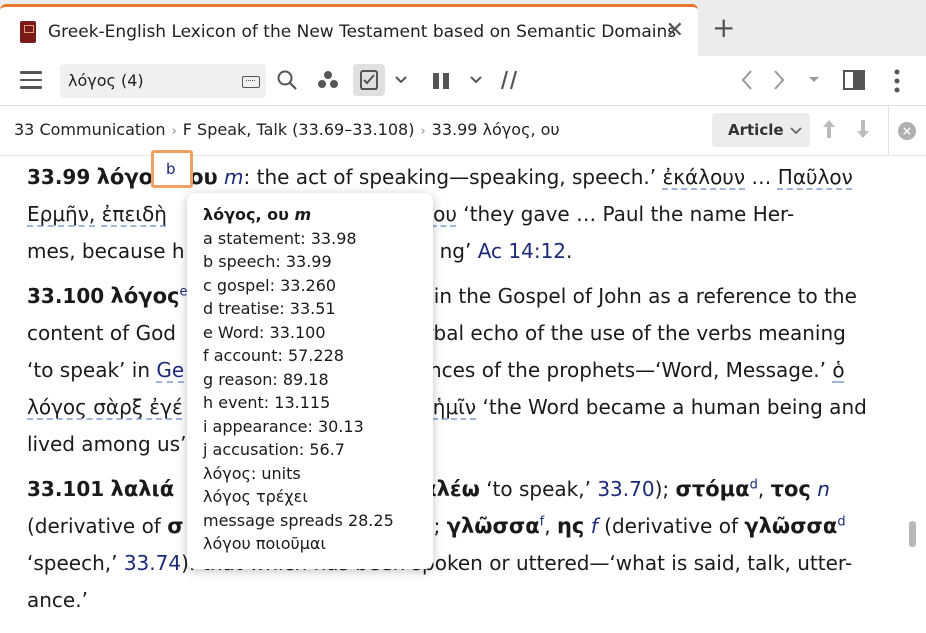  Describe the element at coordinates (318, 544) in the screenshot. I see `popup-line: λόγου ποιοῦμαι` at that location.